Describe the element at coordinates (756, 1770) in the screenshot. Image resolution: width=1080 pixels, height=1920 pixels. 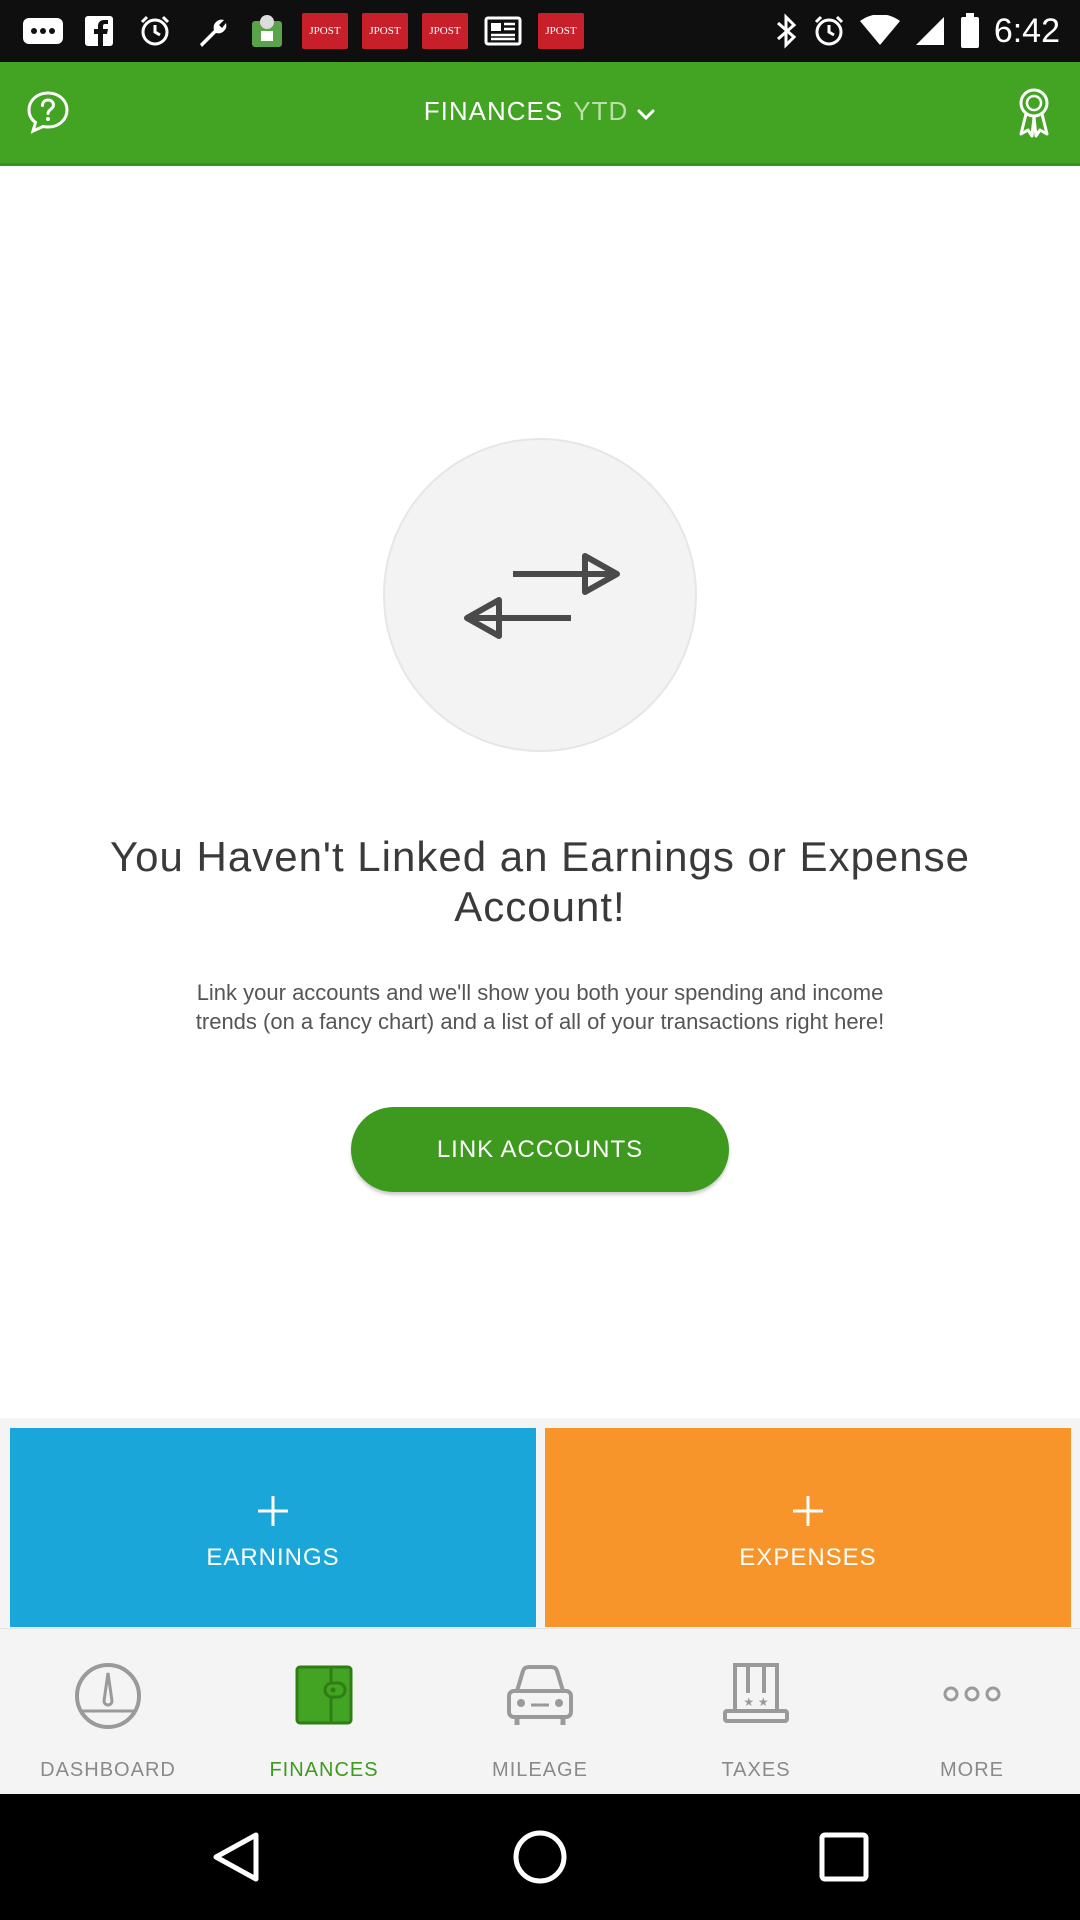
I see `nav-label-taxes: TAXES` at that location.